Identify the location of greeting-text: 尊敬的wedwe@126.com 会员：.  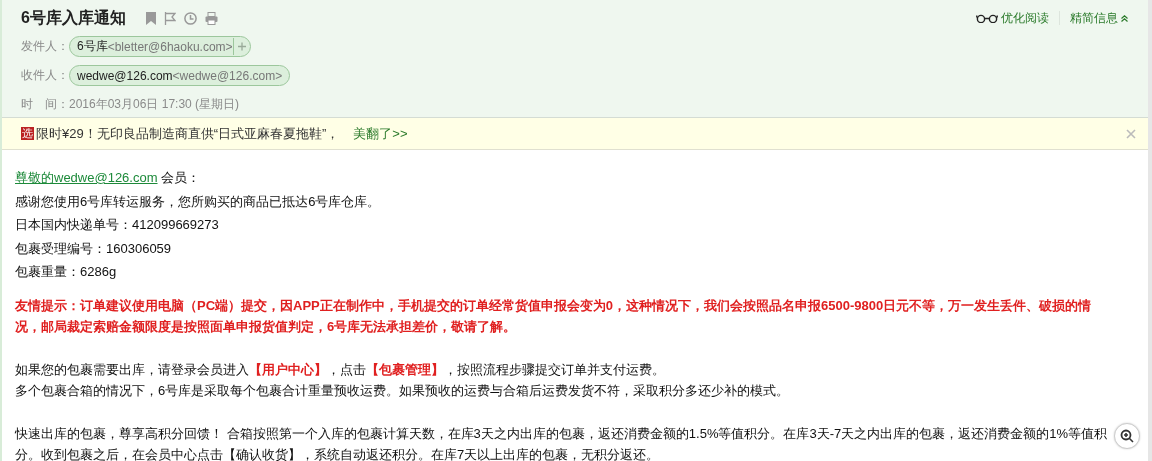
(108, 178).